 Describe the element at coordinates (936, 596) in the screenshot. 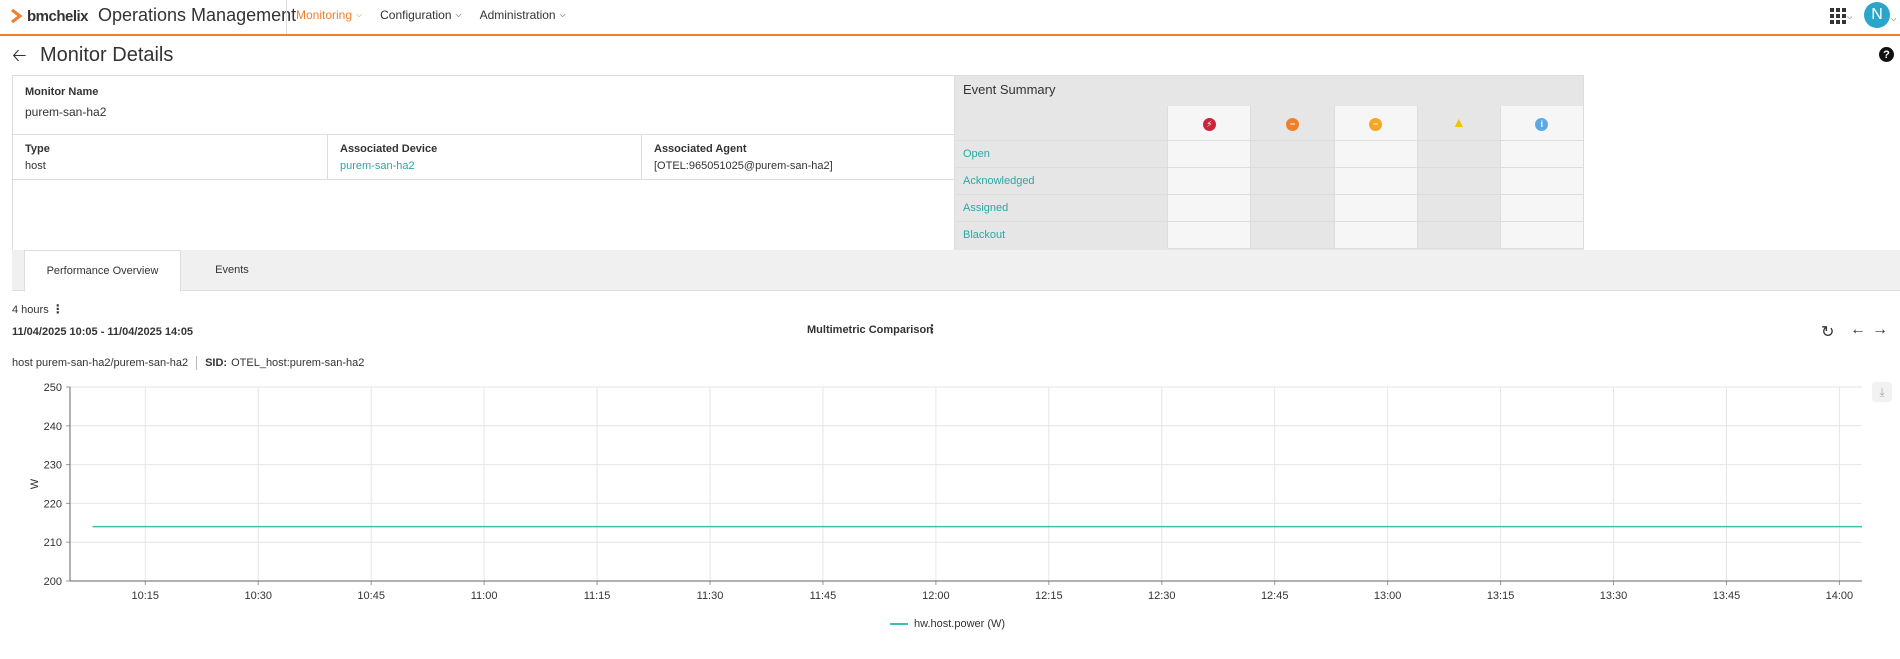

I see `x-tick-label: 12:00` at that location.